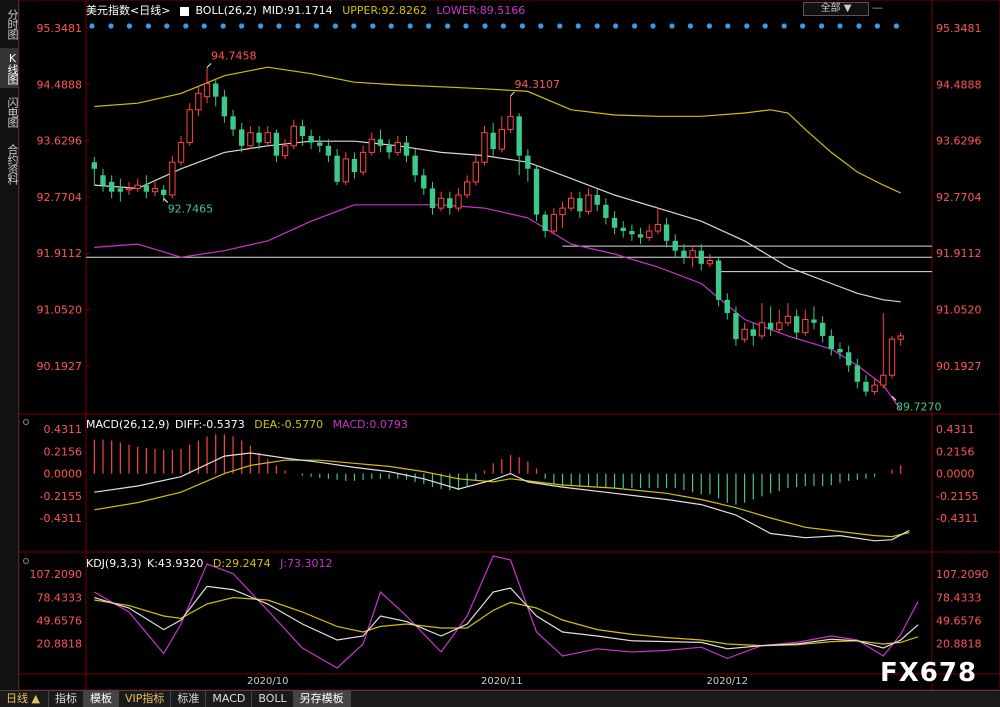 This screenshot has width=1000, height=707. What do you see at coordinates (63, 451) in the screenshot?
I see `macd-y-tick-left: 0.2156` at bounding box center [63, 451].